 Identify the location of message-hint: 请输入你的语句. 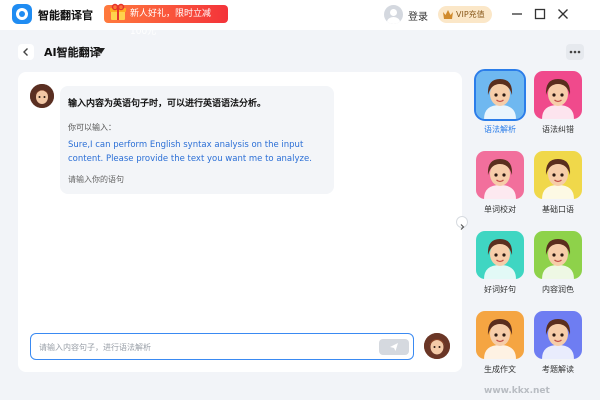
(96, 179).